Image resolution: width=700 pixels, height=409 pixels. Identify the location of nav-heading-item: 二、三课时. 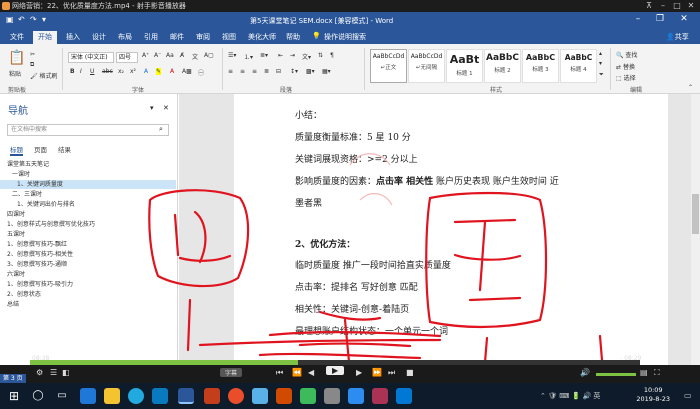
(88, 194).